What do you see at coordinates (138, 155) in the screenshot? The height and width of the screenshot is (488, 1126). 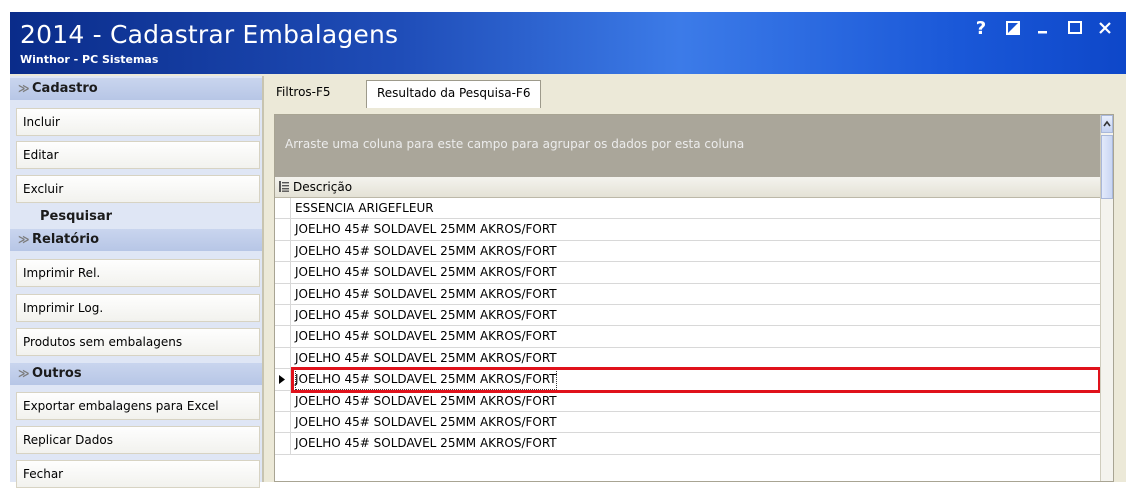 I see `editar-button: Editar` at bounding box center [138, 155].